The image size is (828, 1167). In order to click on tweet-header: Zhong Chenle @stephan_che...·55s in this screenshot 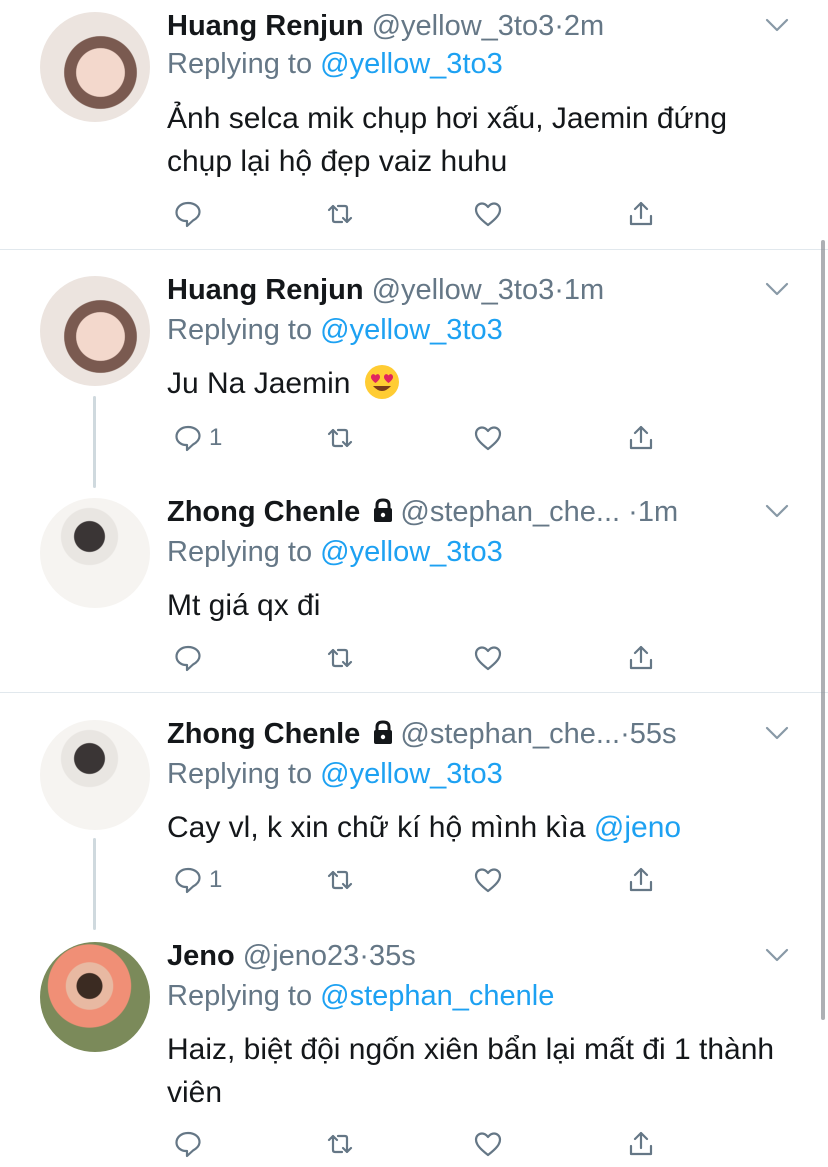, I will do `click(422, 736)`.